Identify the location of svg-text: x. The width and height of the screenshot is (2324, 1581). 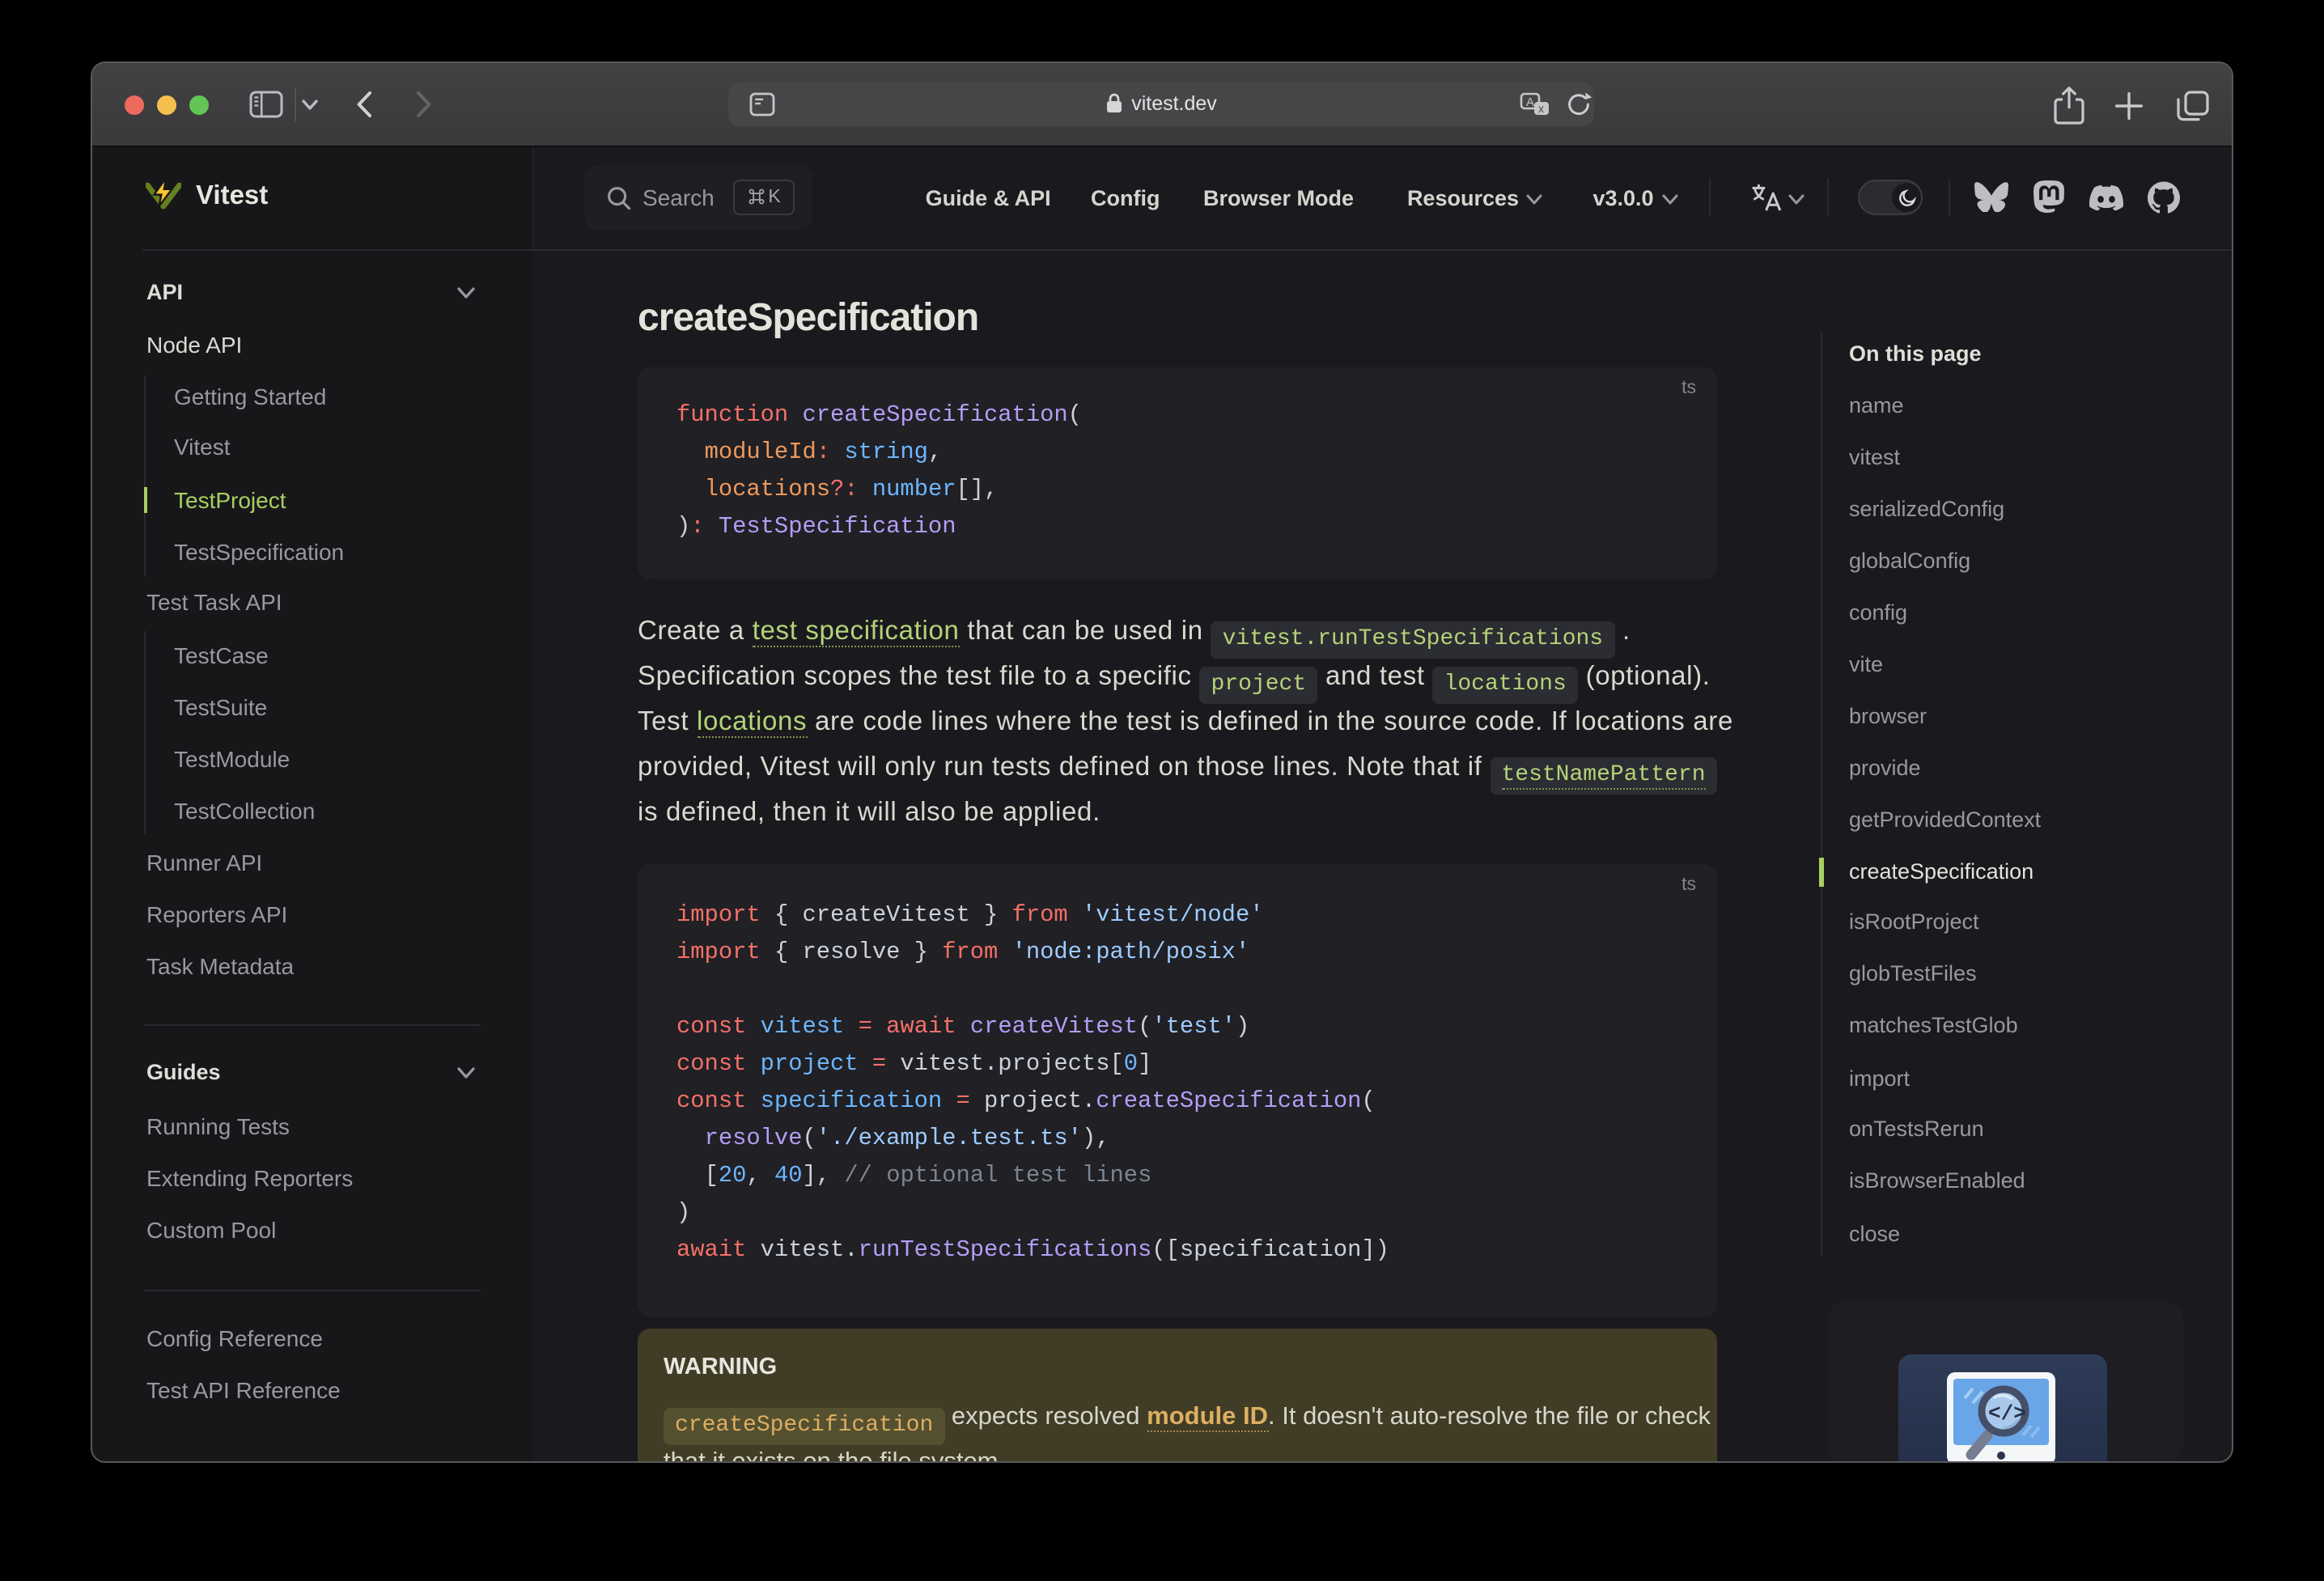
(1541, 107).